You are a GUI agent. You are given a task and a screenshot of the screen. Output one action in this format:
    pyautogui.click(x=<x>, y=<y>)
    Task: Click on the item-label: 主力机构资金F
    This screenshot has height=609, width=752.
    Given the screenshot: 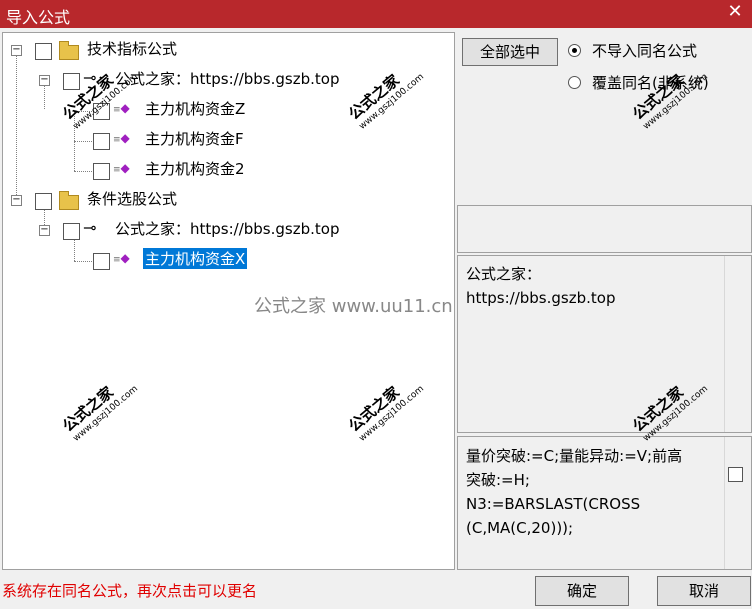 What is the action you would take?
    pyautogui.click(x=194, y=139)
    